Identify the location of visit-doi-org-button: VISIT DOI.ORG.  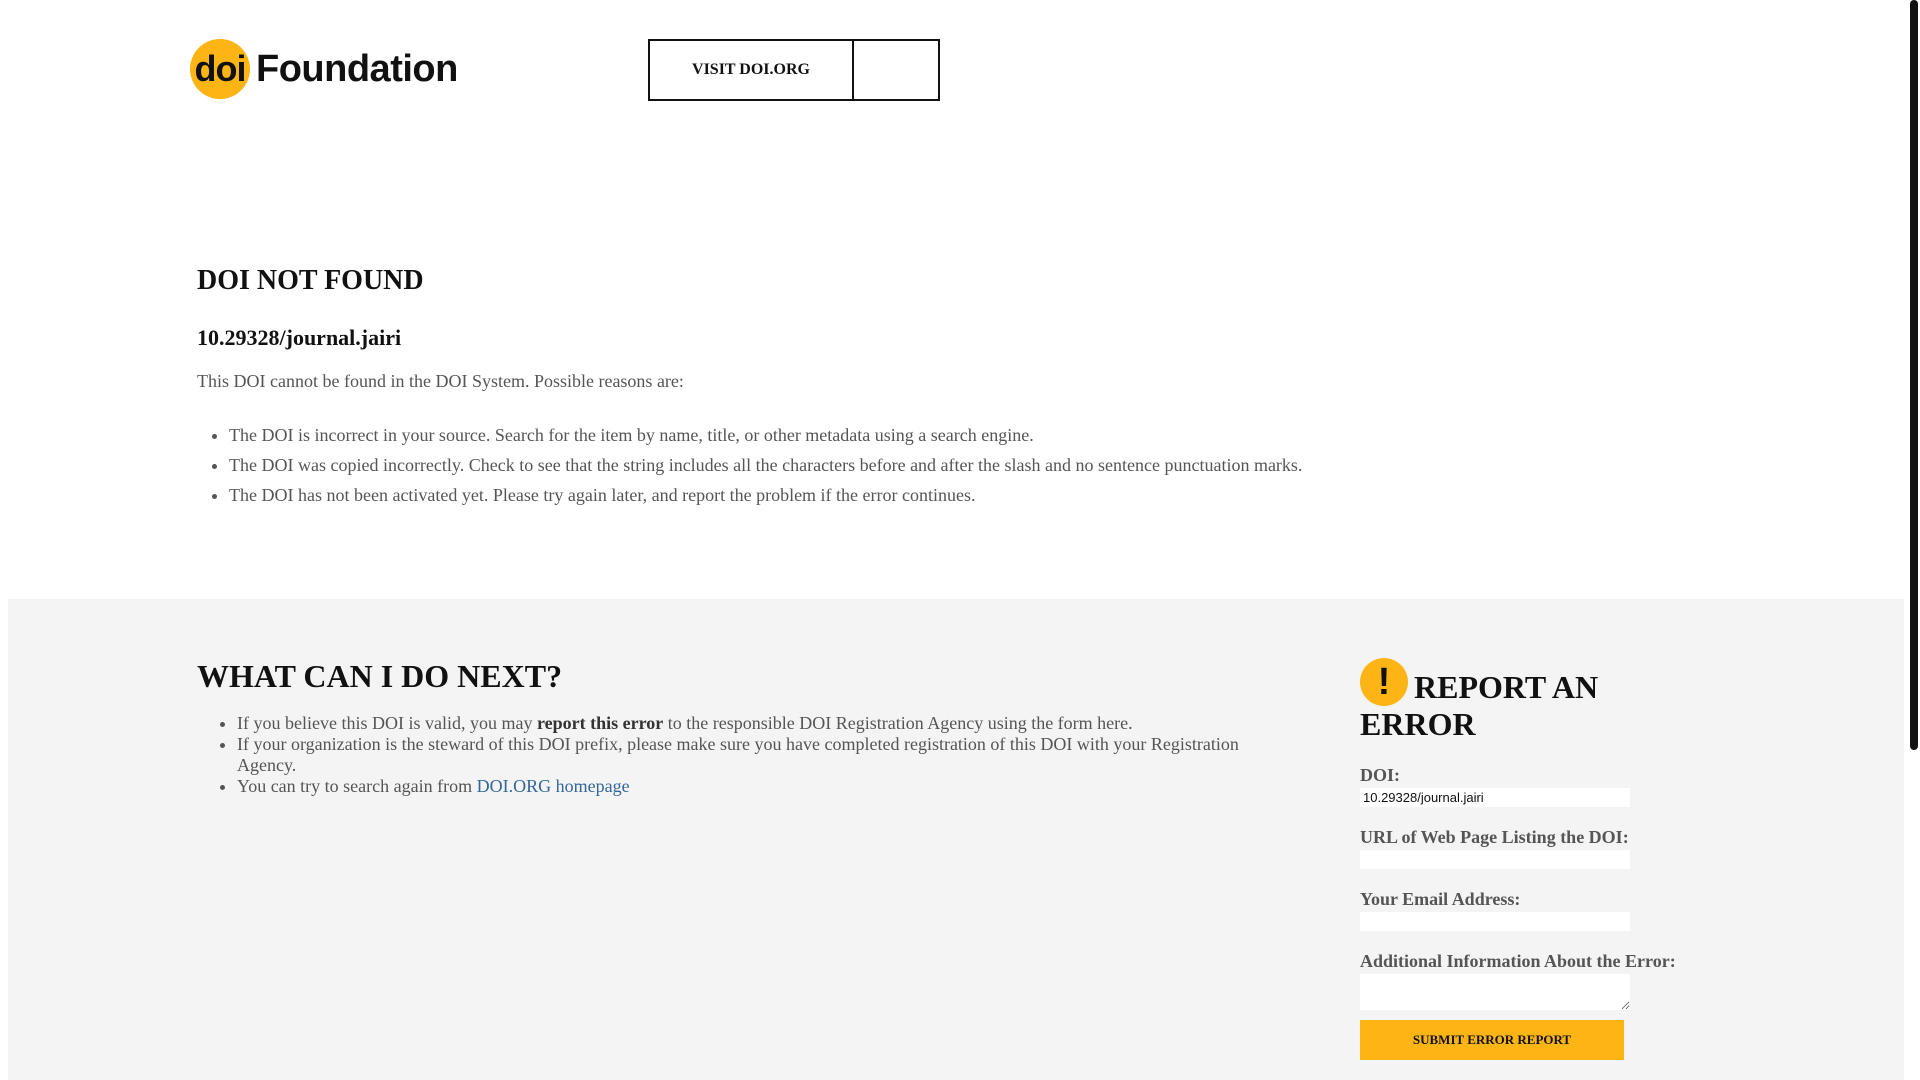
(751, 70).